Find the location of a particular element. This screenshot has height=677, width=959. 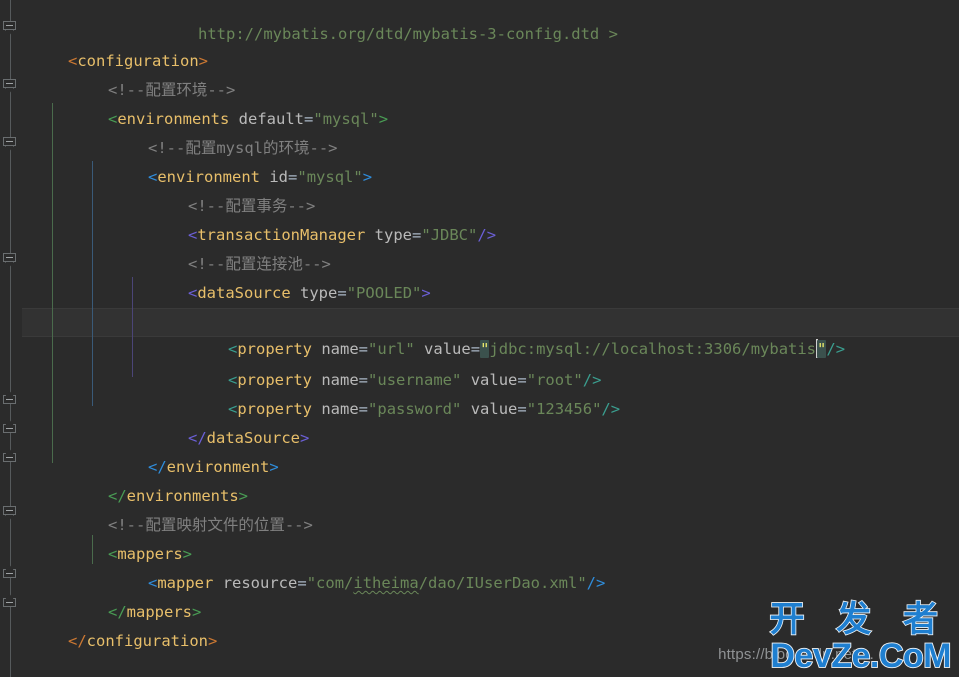

fold-end-environment is located at coordinates (10, 426).